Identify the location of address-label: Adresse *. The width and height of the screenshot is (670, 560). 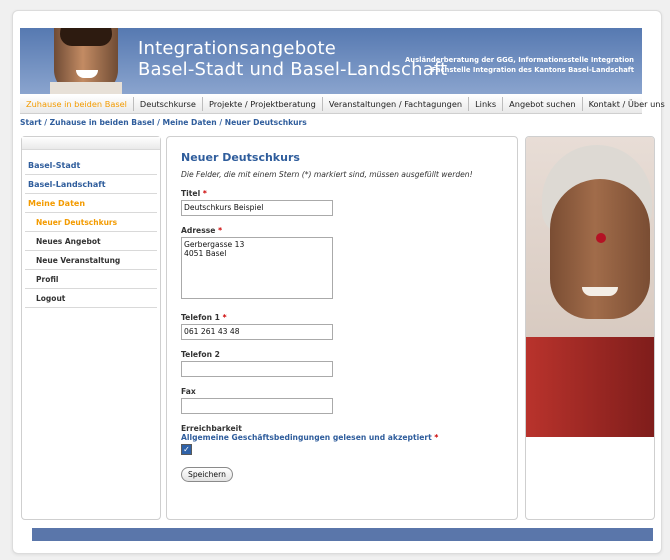
(202, 230).